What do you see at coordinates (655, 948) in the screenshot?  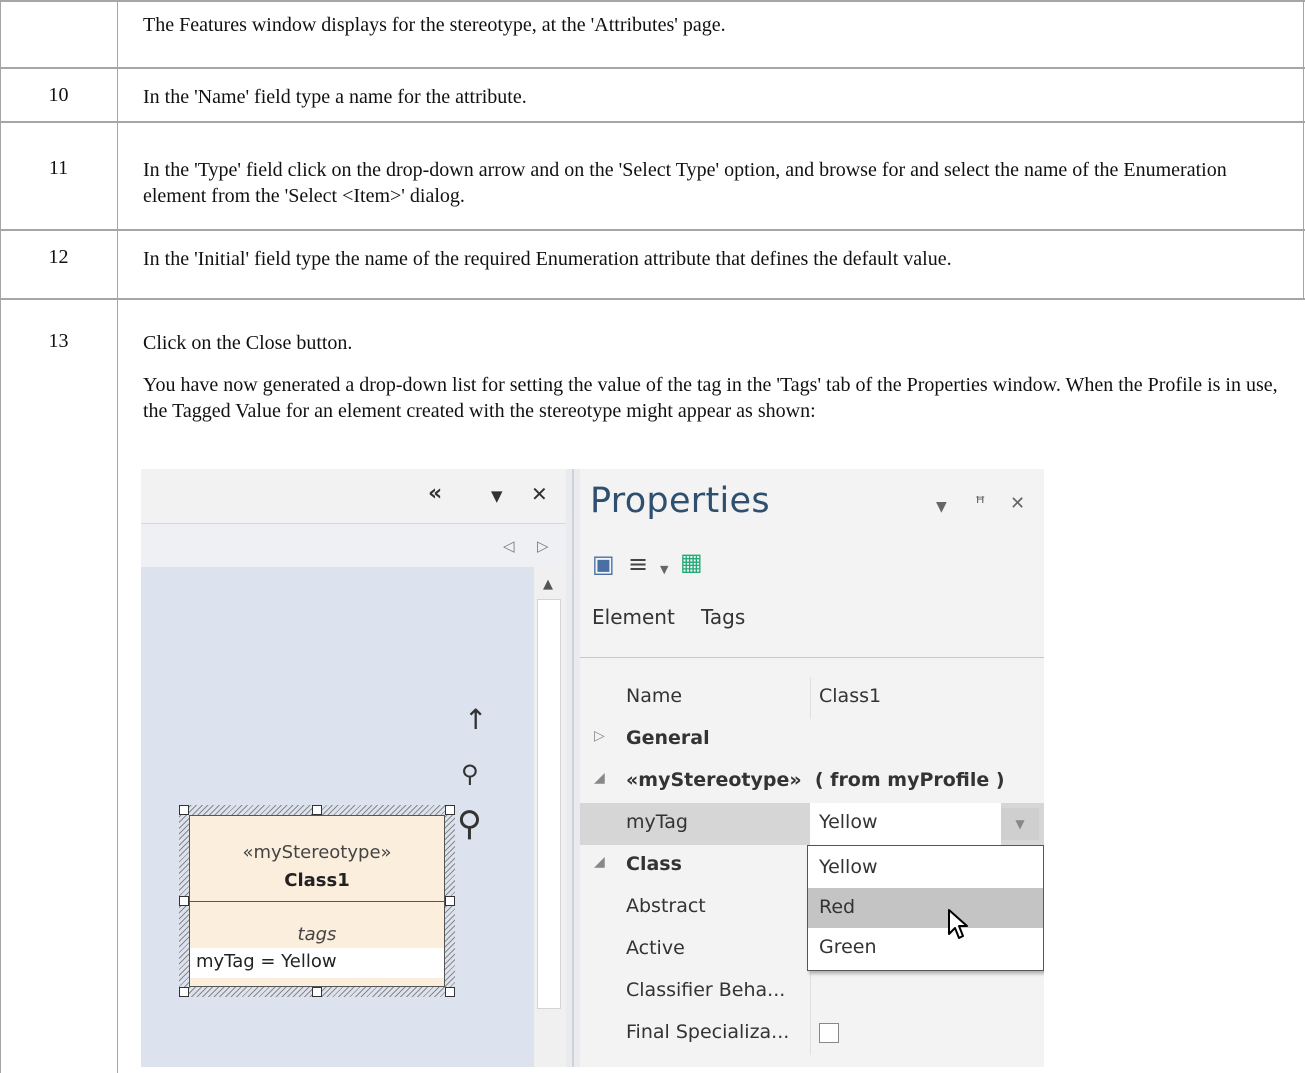 I see `property-key: Active` at bounding box center [655, 948].